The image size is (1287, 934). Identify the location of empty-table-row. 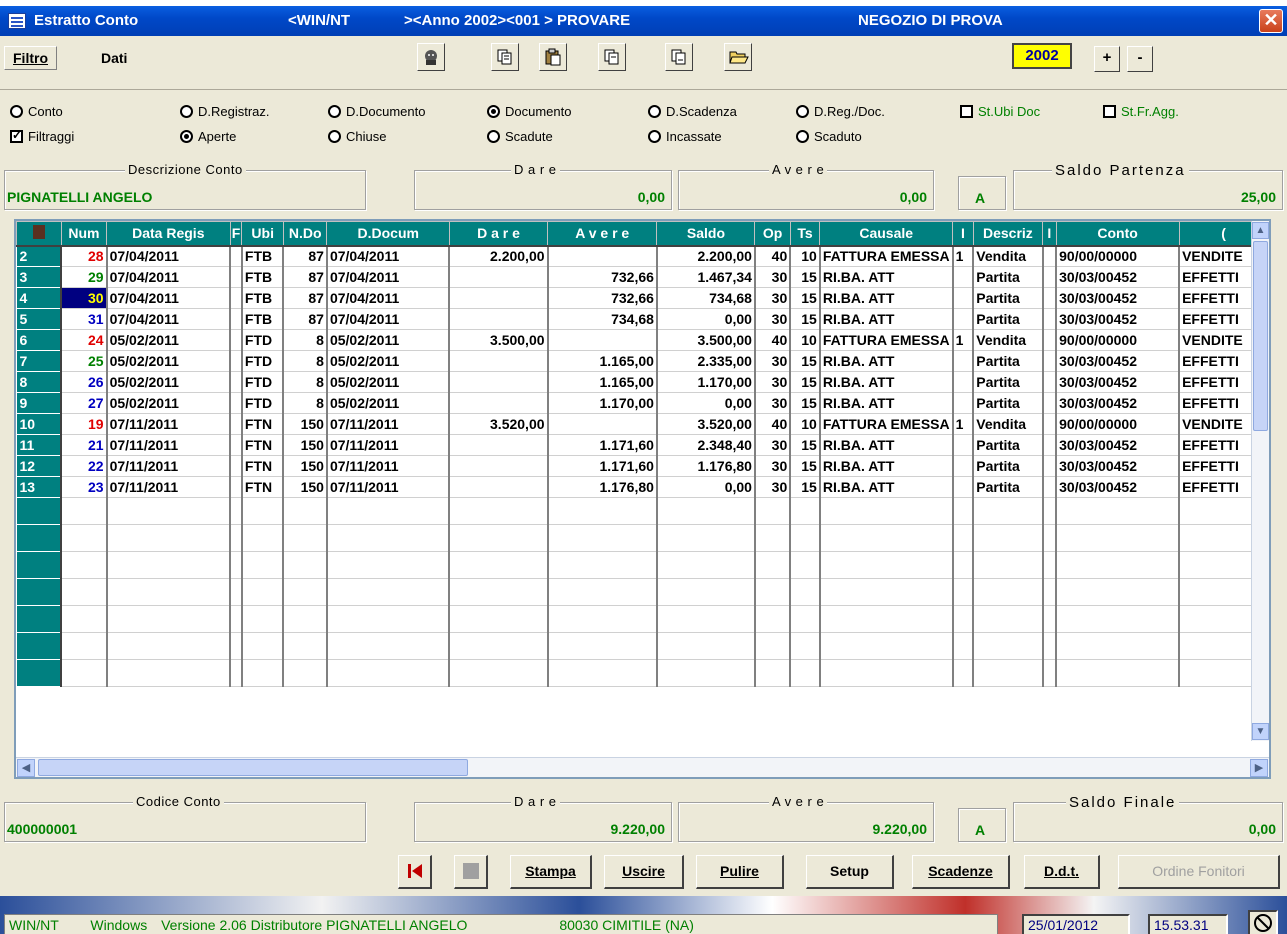
(642, 592).